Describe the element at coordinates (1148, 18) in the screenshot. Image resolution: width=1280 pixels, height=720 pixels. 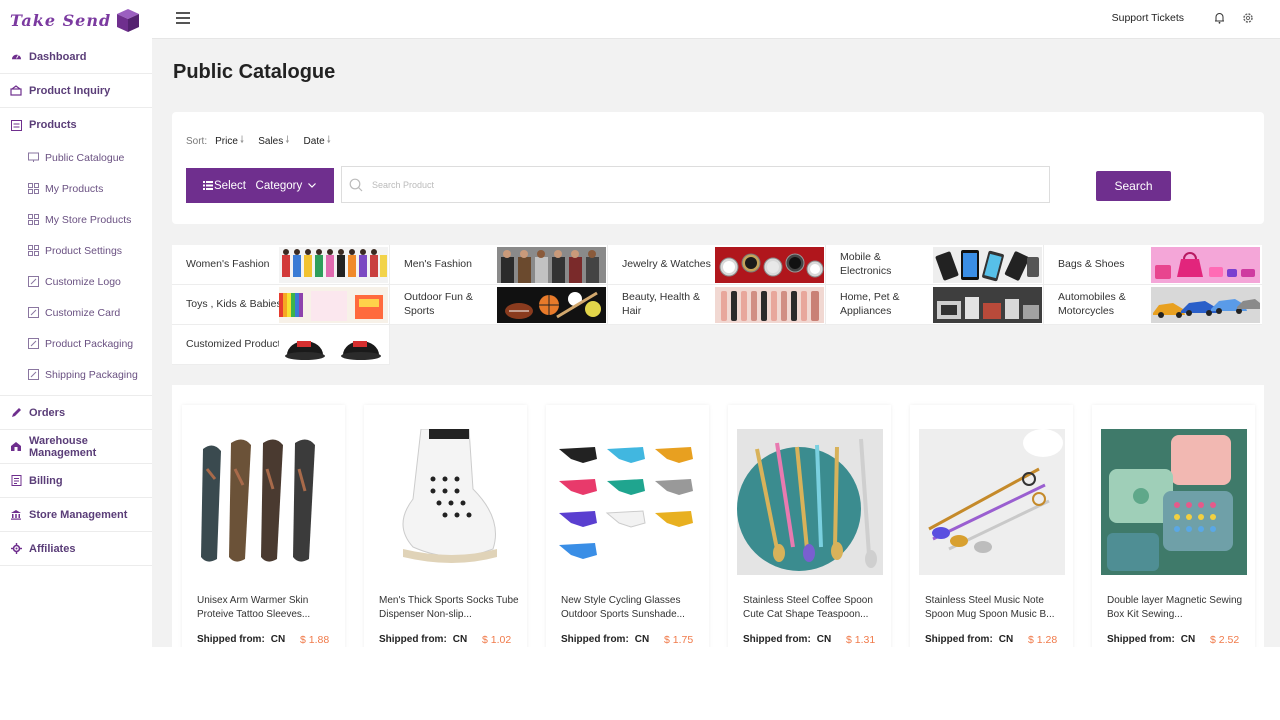
I see `support-tickets-link: Support Tickets` at that location.